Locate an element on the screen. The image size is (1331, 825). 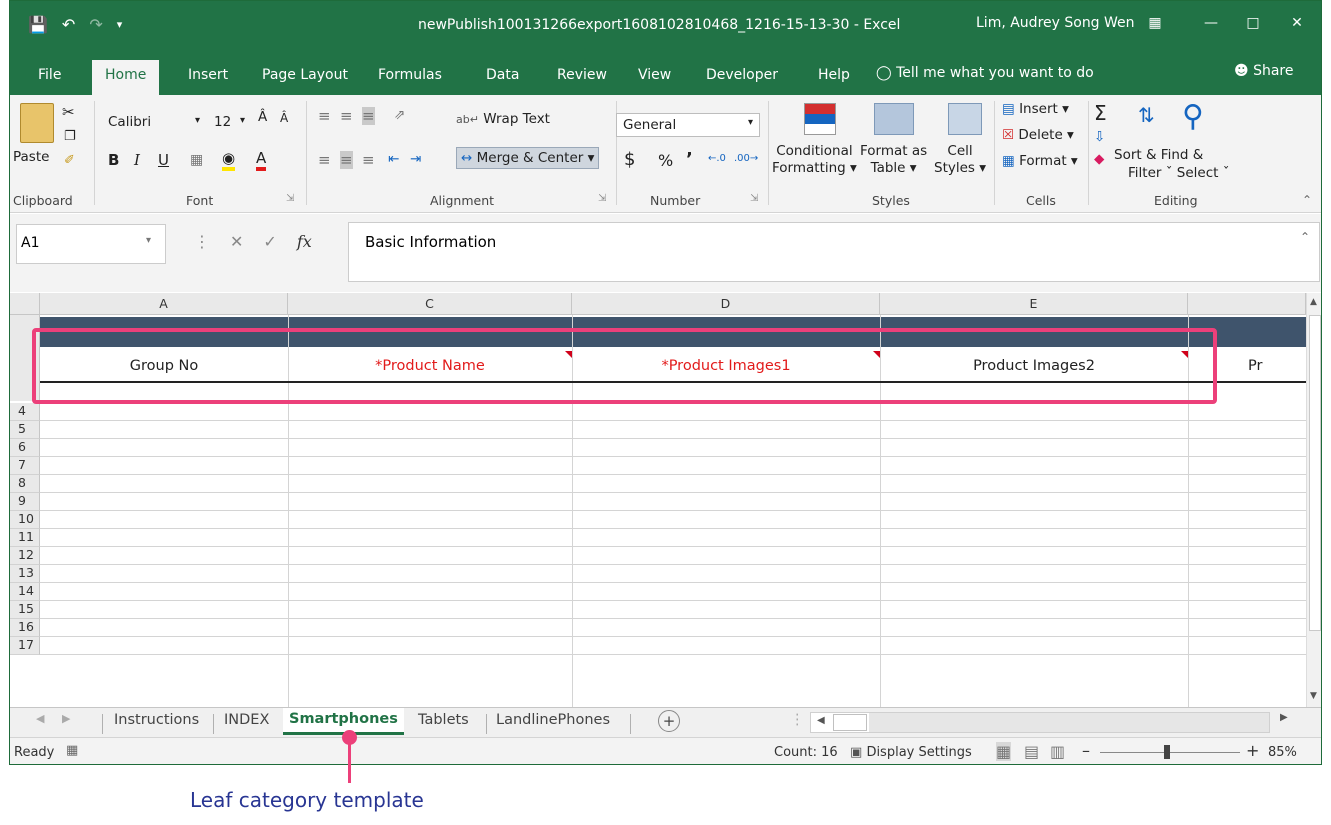
user-name: Lim, Audrey Song Wen is located at coordinates (1055, 23).